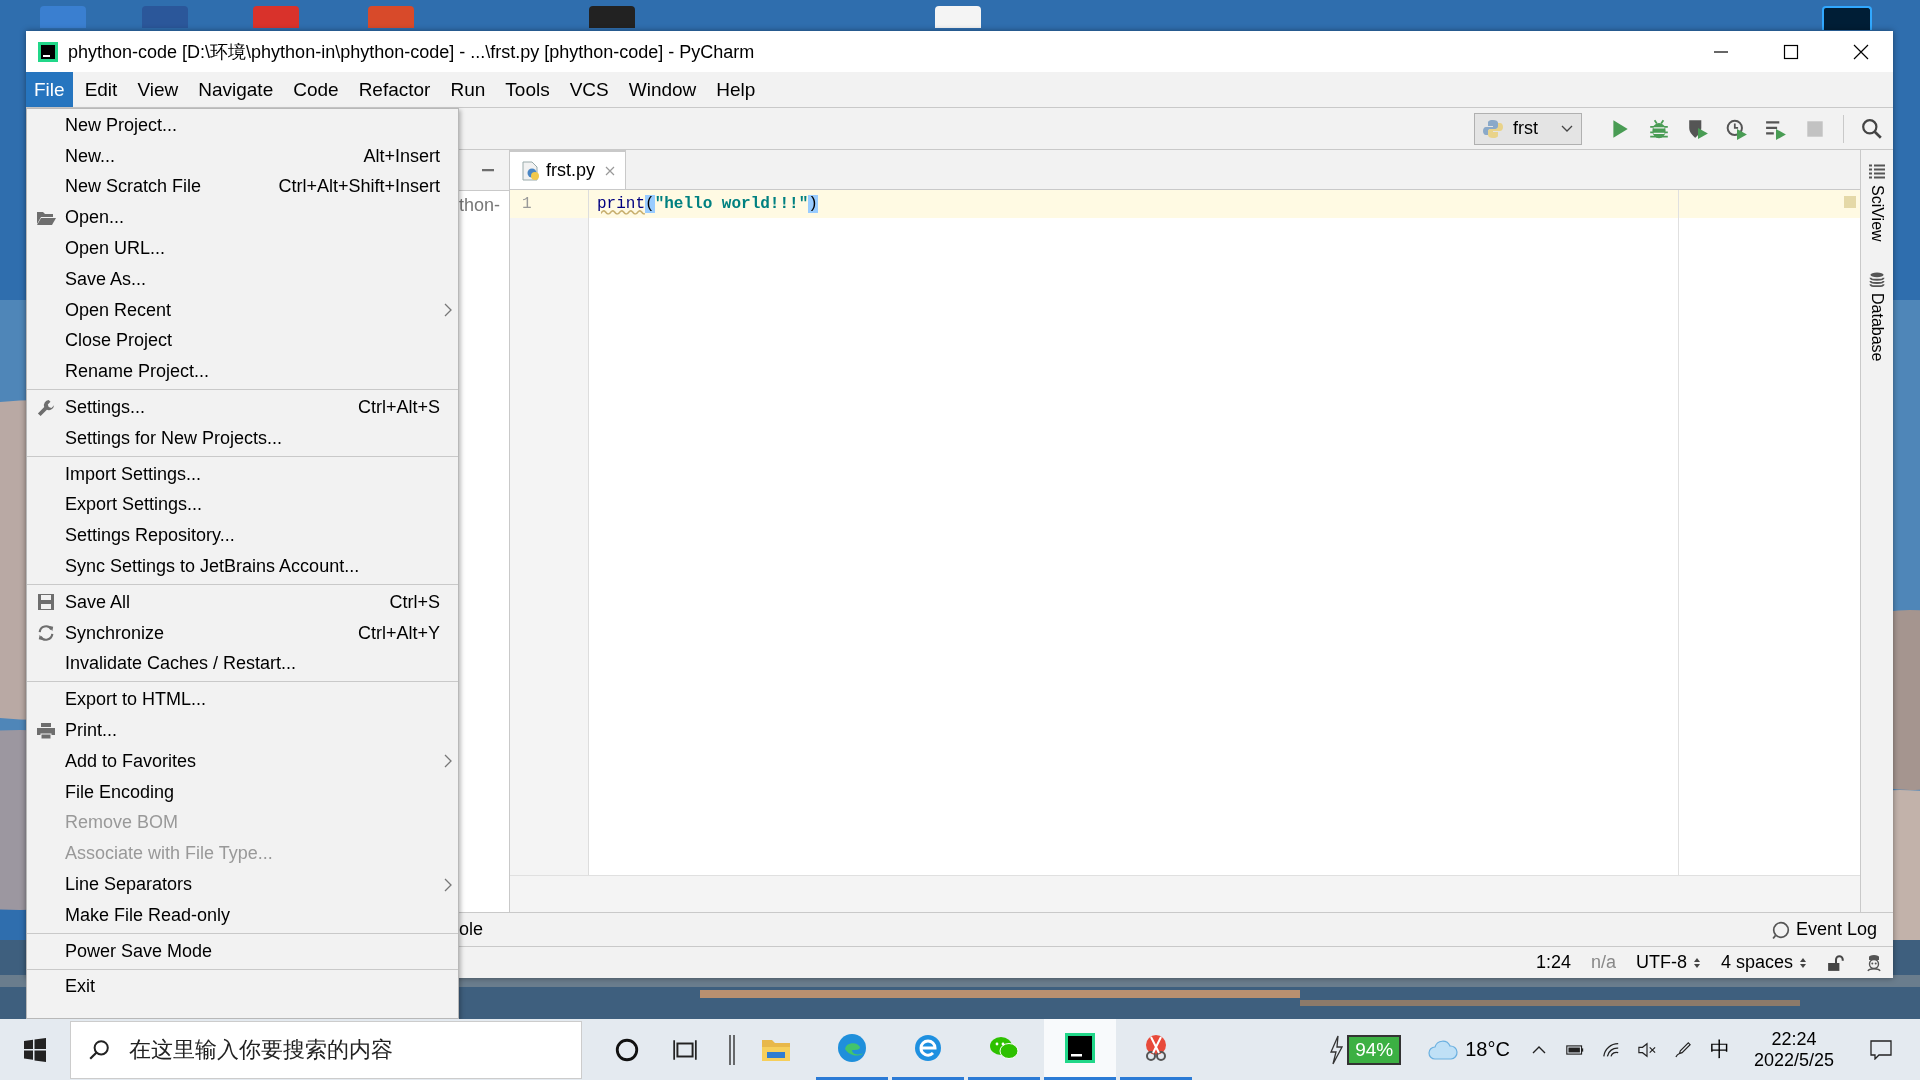 Image resolution: width=1920 pixels, height=1080 pixels. Describe the element at coordinates (488, 170) in the screenshot. I see `minimize-icon` at that location.